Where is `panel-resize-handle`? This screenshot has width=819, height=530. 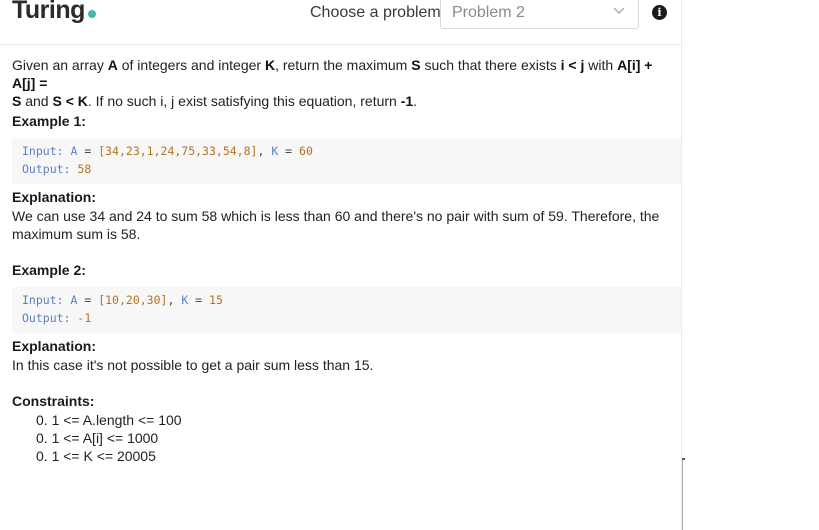 panel-resize-handle is located at coordinates (682, 494).